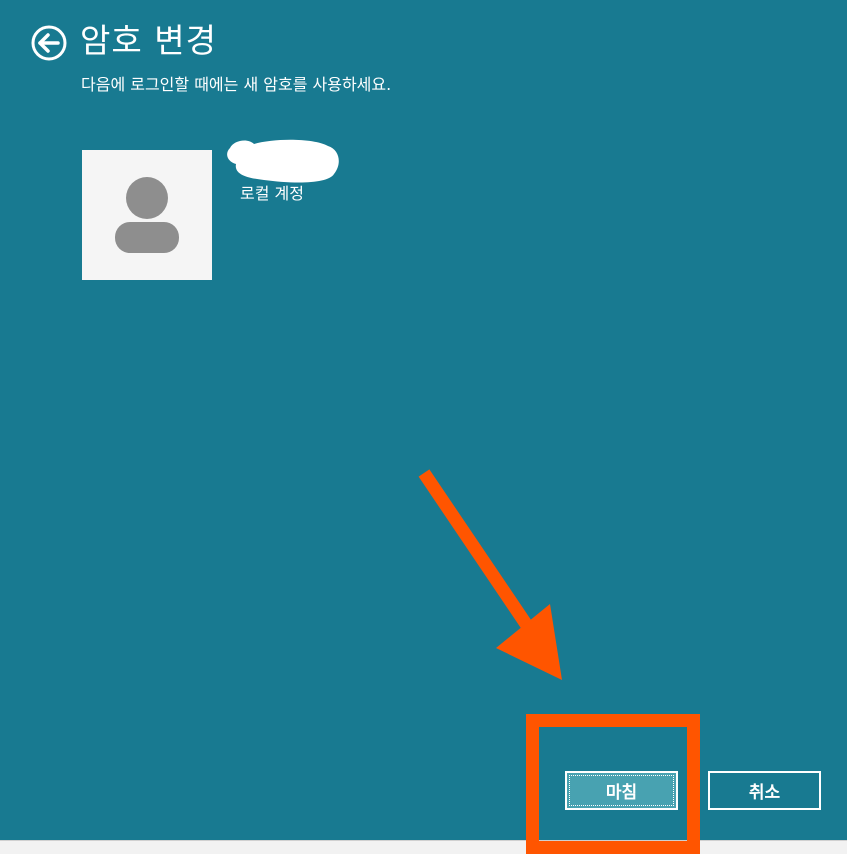 The image size is (847, 854). I want to click on user-silhouette-icon, so click(147, 215).